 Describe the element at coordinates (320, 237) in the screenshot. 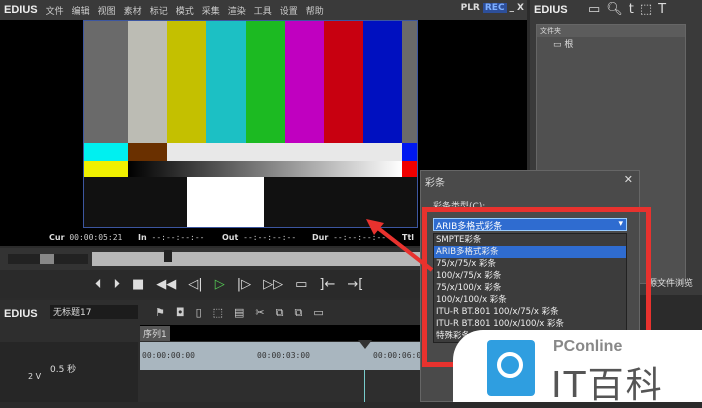

I see `dur-label: Dur` at that location.